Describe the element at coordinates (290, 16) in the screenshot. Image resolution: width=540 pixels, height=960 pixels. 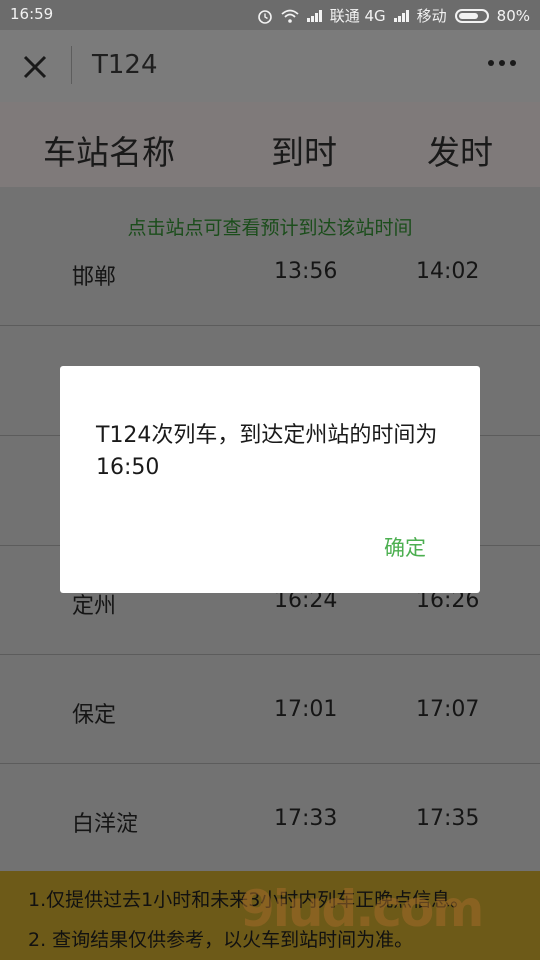
I see `wifi-icon` at that location.